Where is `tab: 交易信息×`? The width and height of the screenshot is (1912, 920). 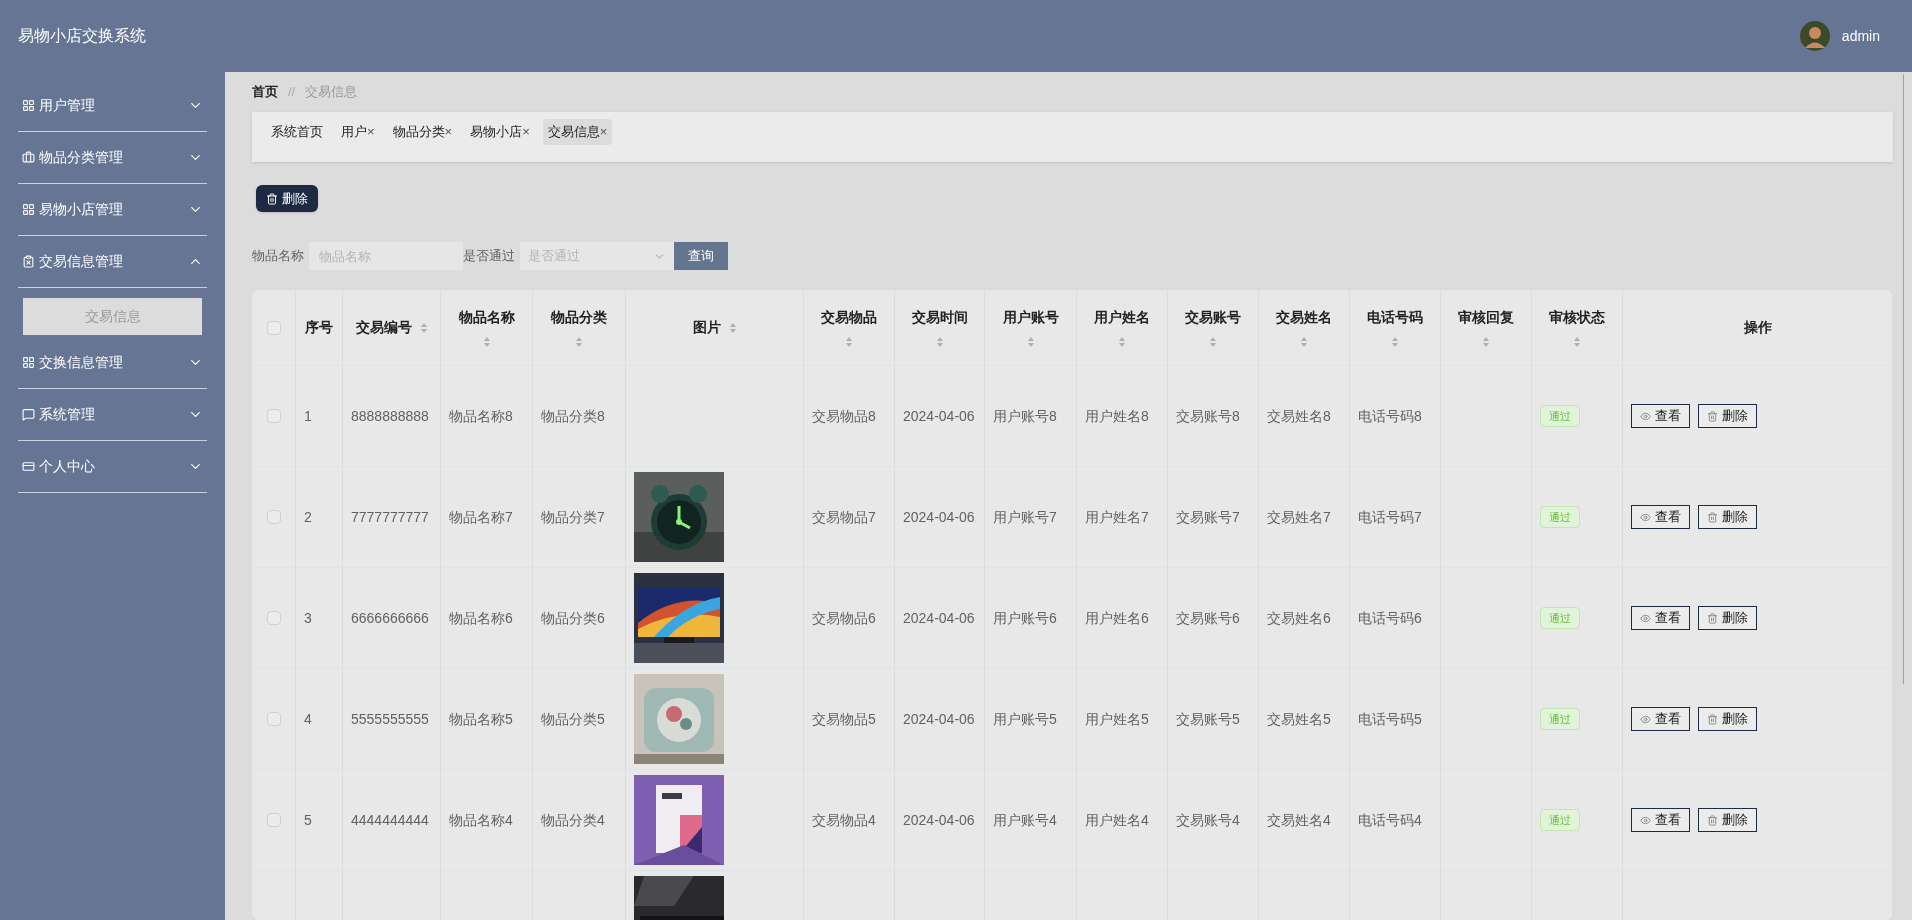
tab: 交易信息× is located at coordinates (577, 132).